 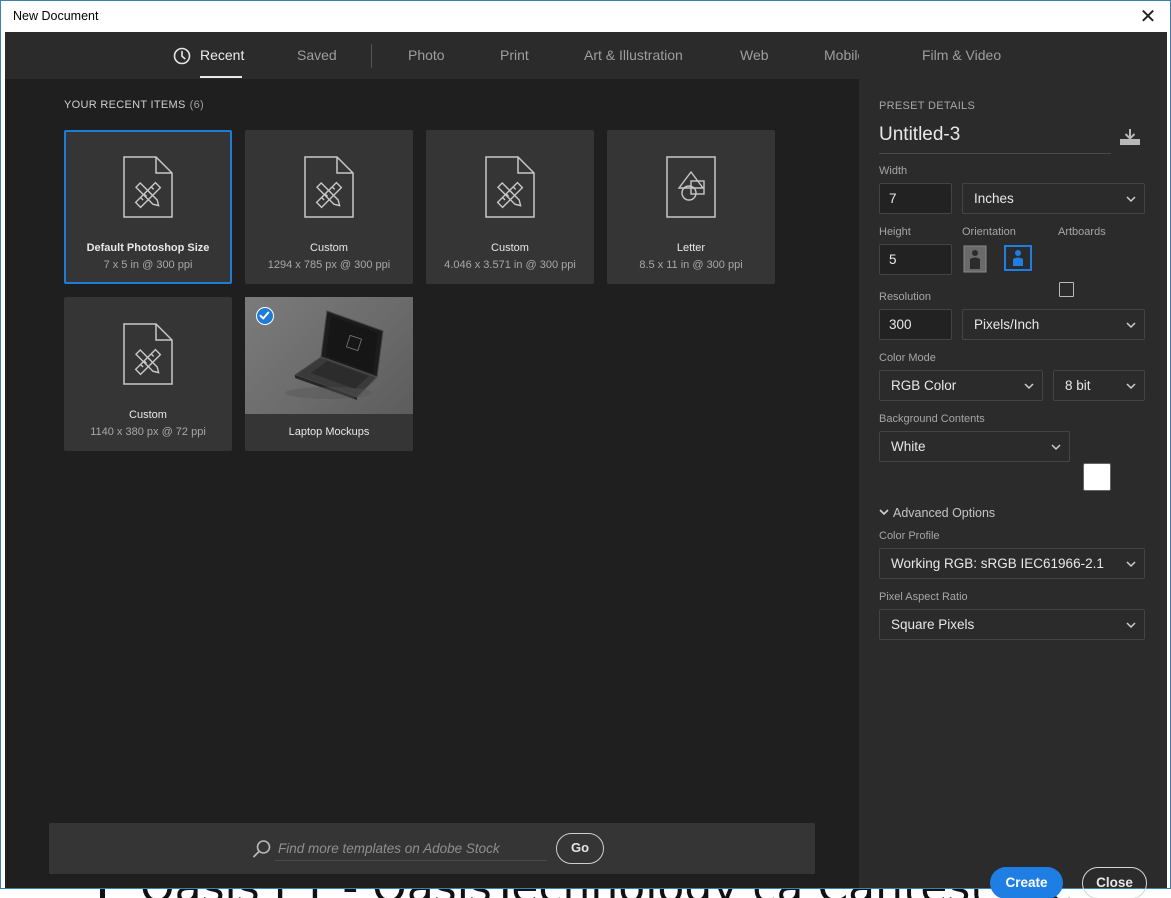 What do you see at coordinates (411, 849) in the screenshot?
I see `stock-search-input` at bounding box center [411, 849].